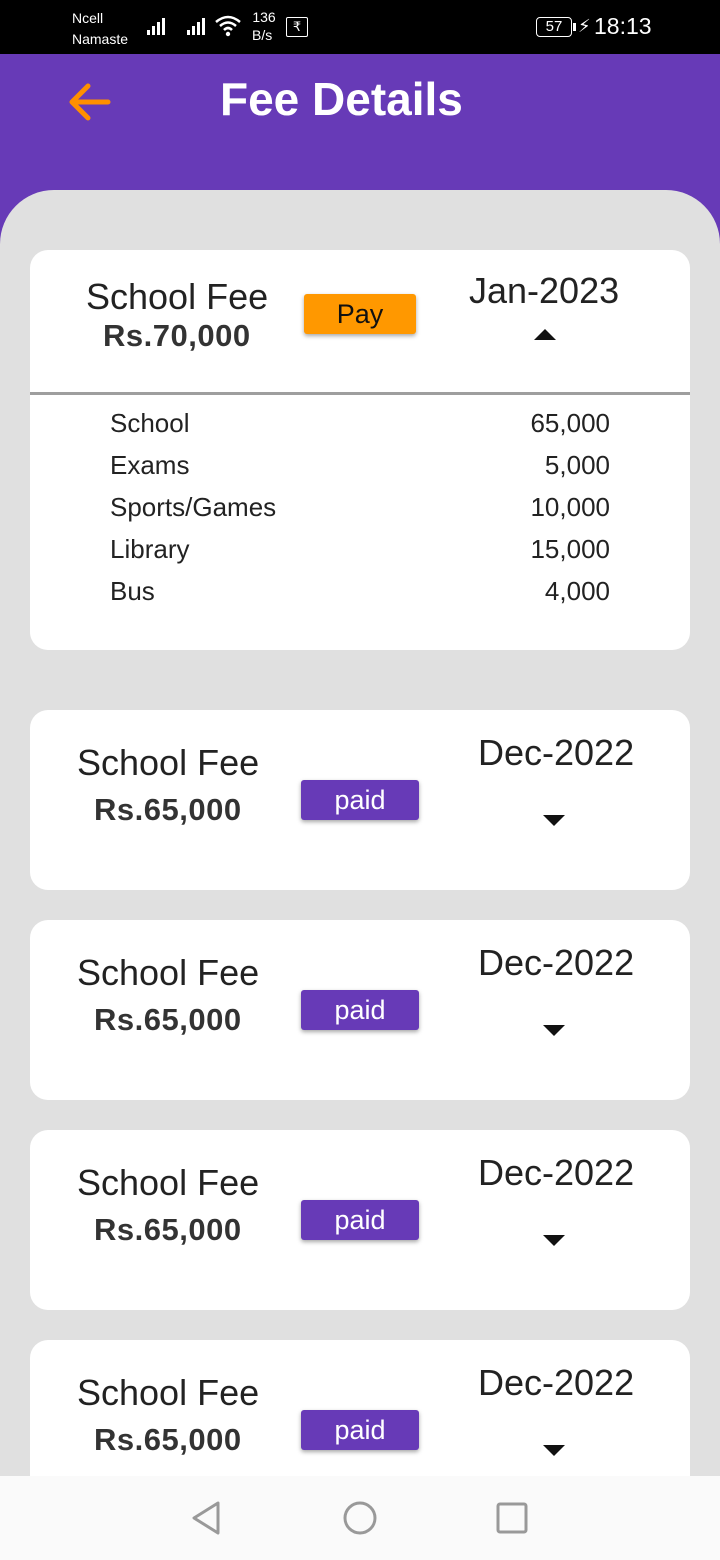 This screenshot has height=1560, width=720. I want to click on circle-home-icon, so click(360, 1518).